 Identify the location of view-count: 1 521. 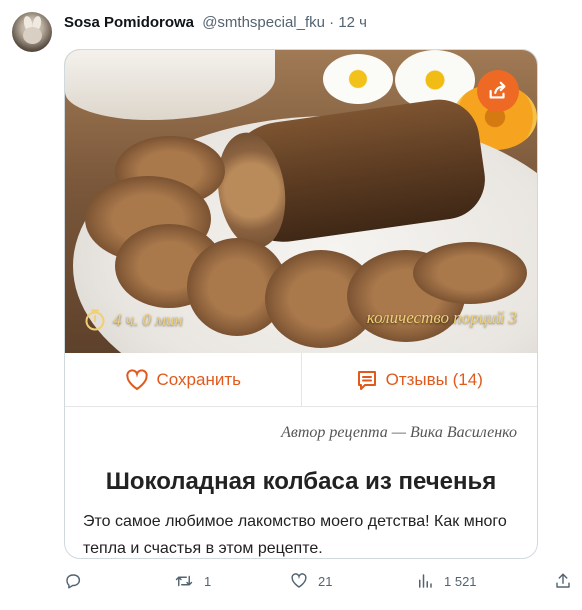
(460, 581).